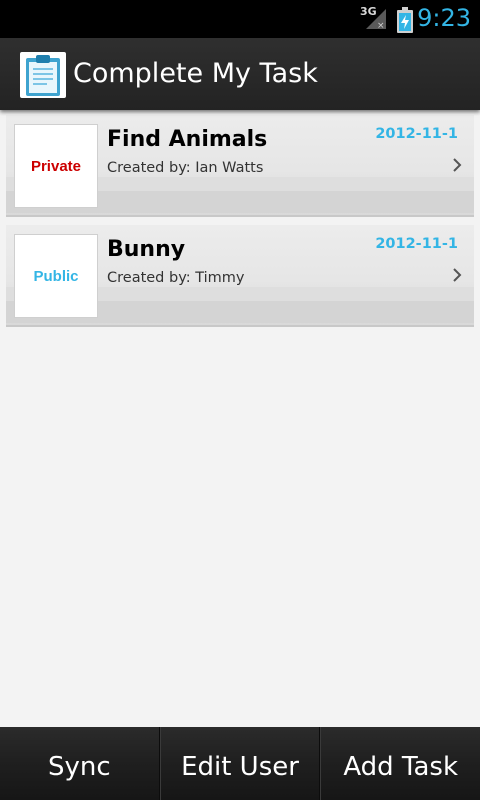 This screenshot has width=480, height=800. What do you see at coordinates (405, 20) in the screenshot?
I see `battery-charging-icon` at bounding box center [405, 20].